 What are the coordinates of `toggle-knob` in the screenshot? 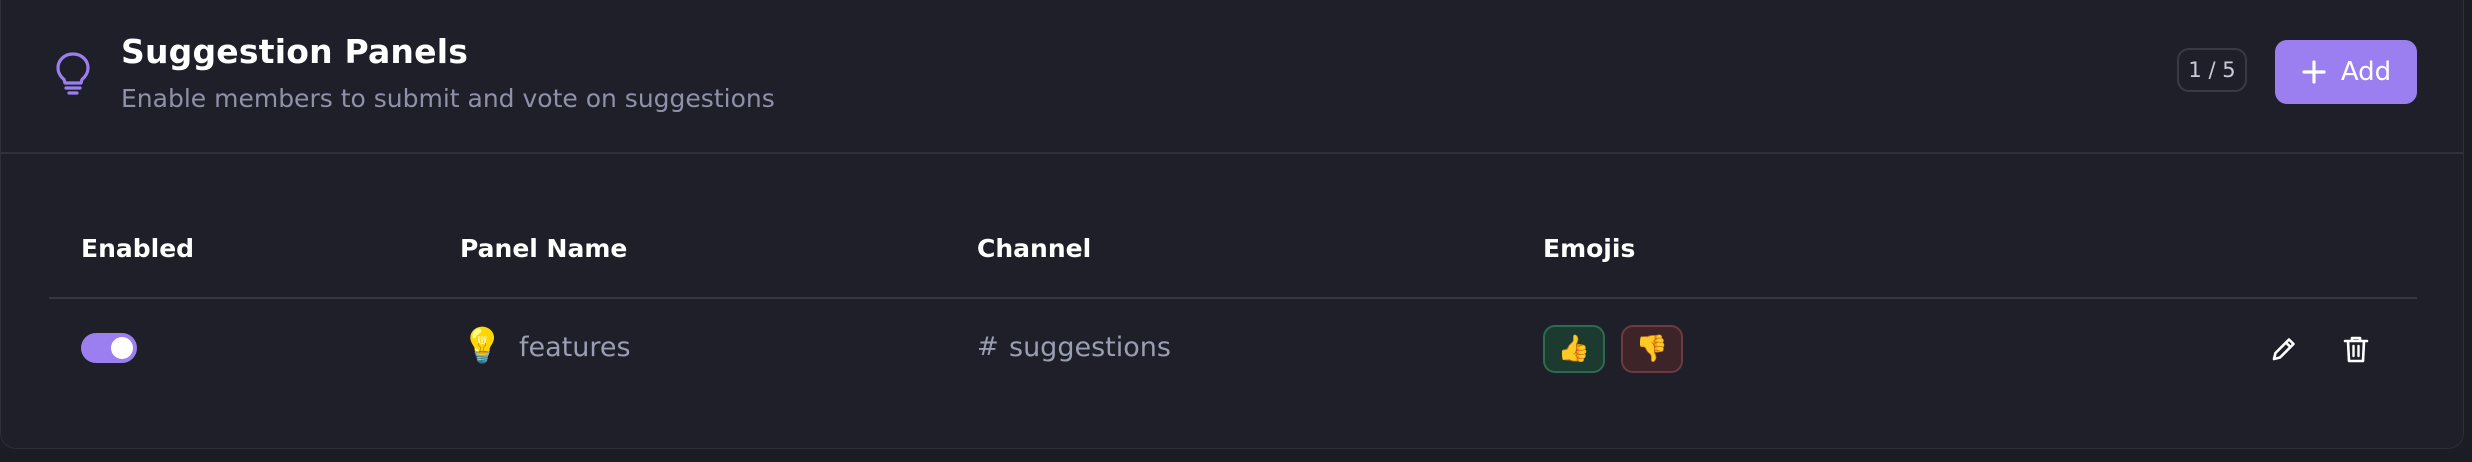 It's located at (122, 348).